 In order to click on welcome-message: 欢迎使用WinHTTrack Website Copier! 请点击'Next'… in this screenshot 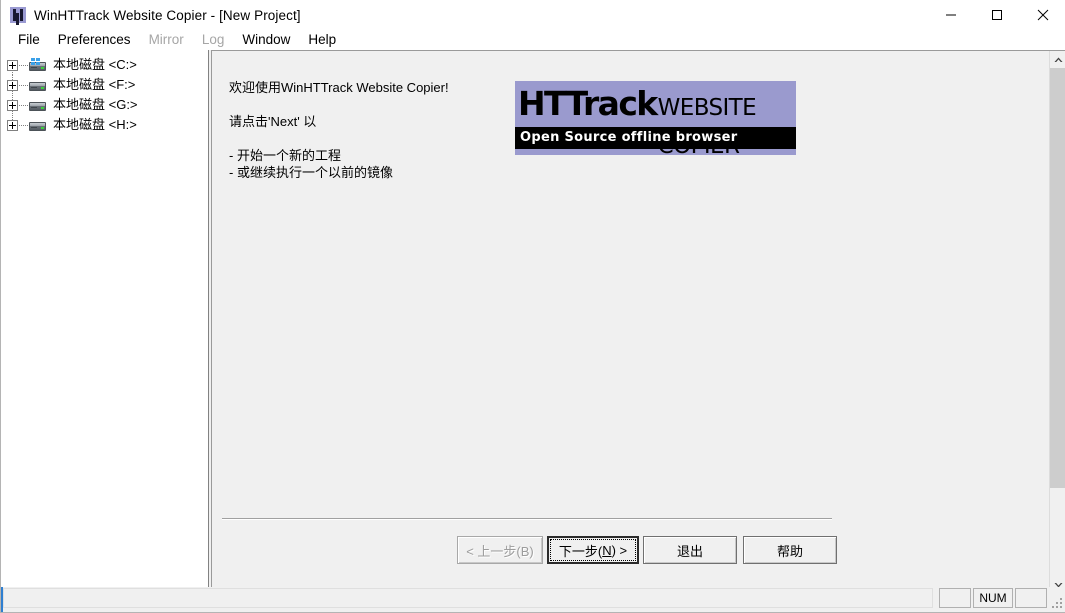, I will do `click(339, 130)`.